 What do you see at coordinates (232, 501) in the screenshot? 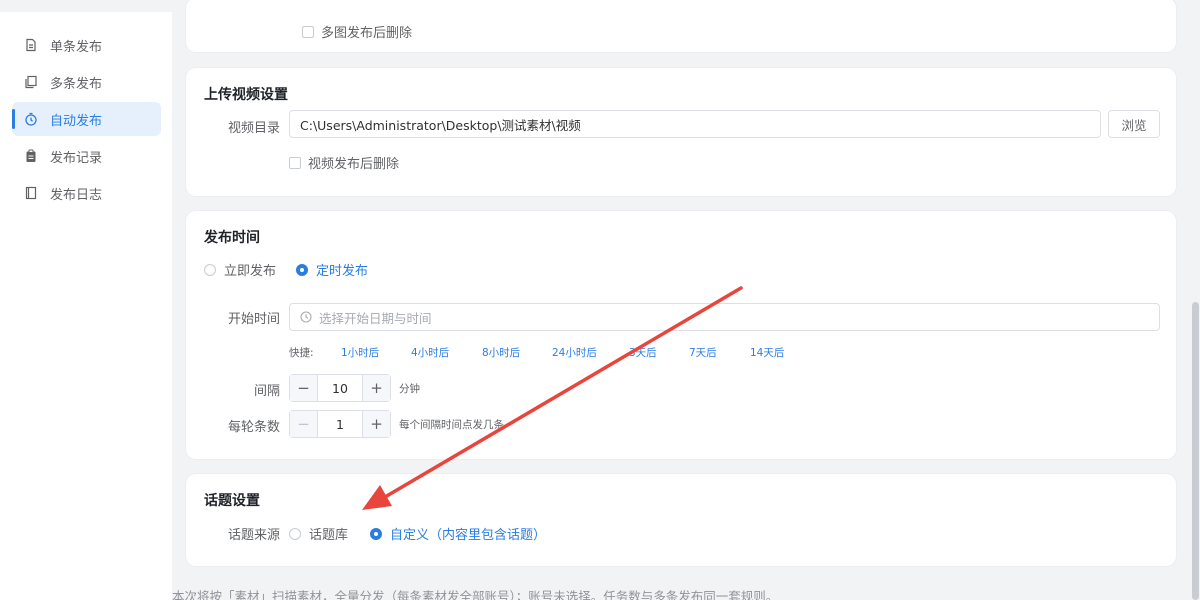
I see `card-title: 话题设置` at bounding box center [232, 501].